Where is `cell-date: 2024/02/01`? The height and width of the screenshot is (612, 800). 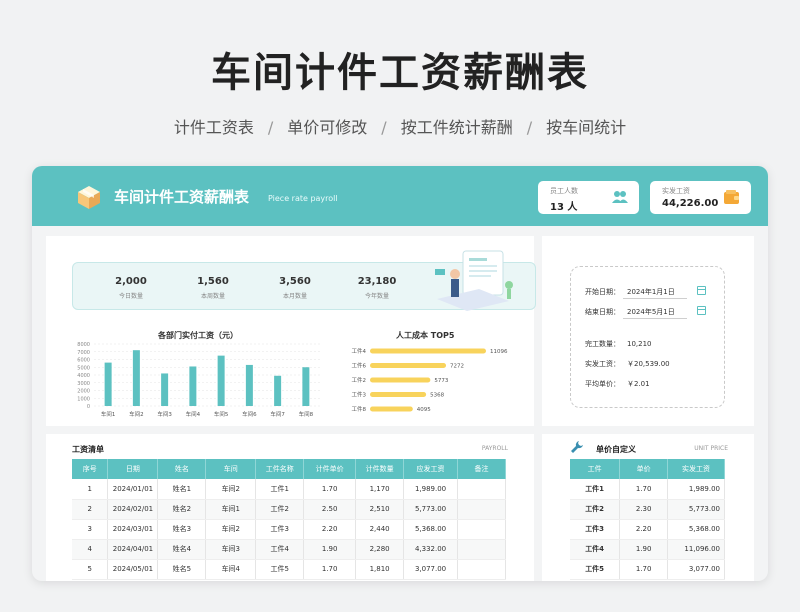 cell-date: 2024/02/01 is located at coordinates (133, 509).